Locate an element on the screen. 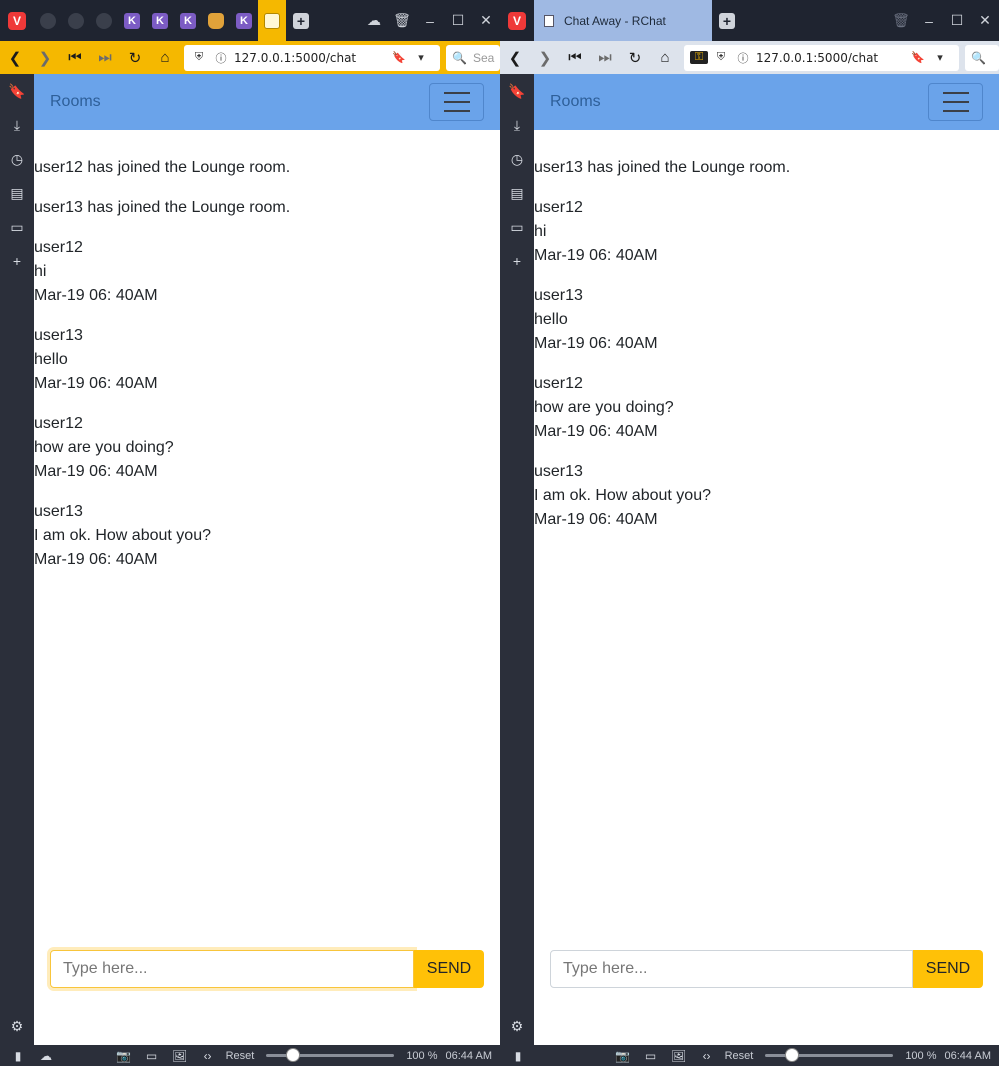 Image resolution: width=999 pixels, height=1066 pixels. url-field: ⚿ ⛨ ⓘ 127.0.0.1:5000/chat 🔖 ▾ is located at coordinates (821, 57).